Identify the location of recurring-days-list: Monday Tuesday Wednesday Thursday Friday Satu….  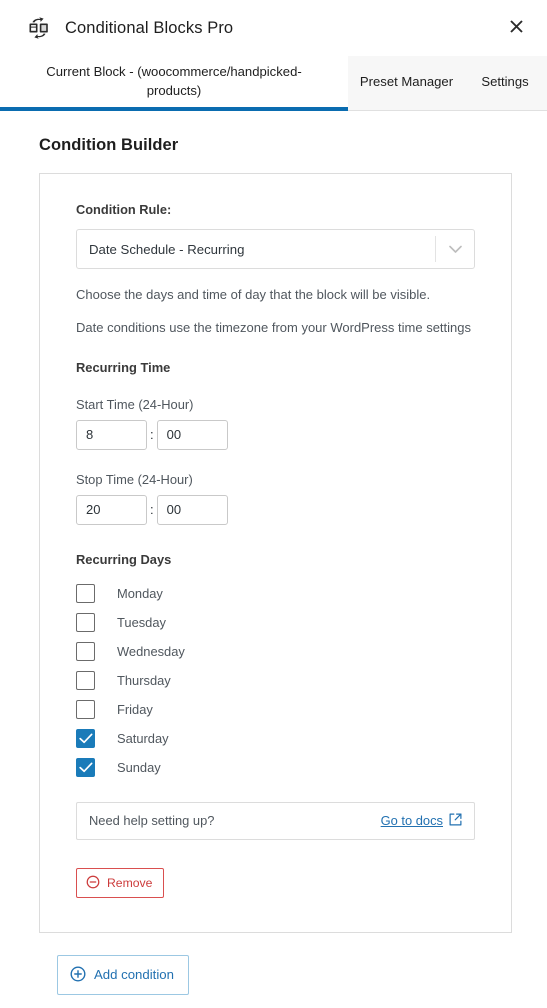
(275, 680).